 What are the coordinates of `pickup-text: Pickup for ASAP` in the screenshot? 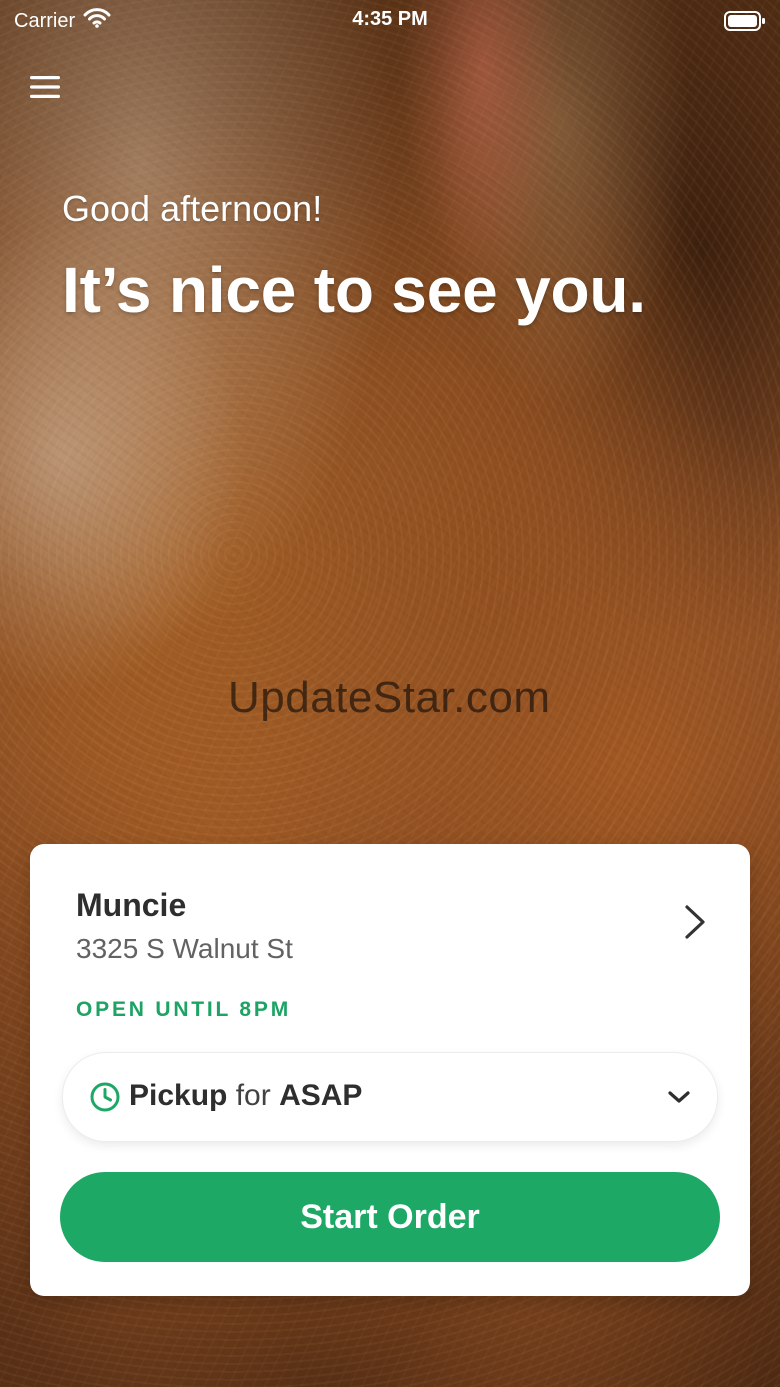 It's located at (245, 1096).